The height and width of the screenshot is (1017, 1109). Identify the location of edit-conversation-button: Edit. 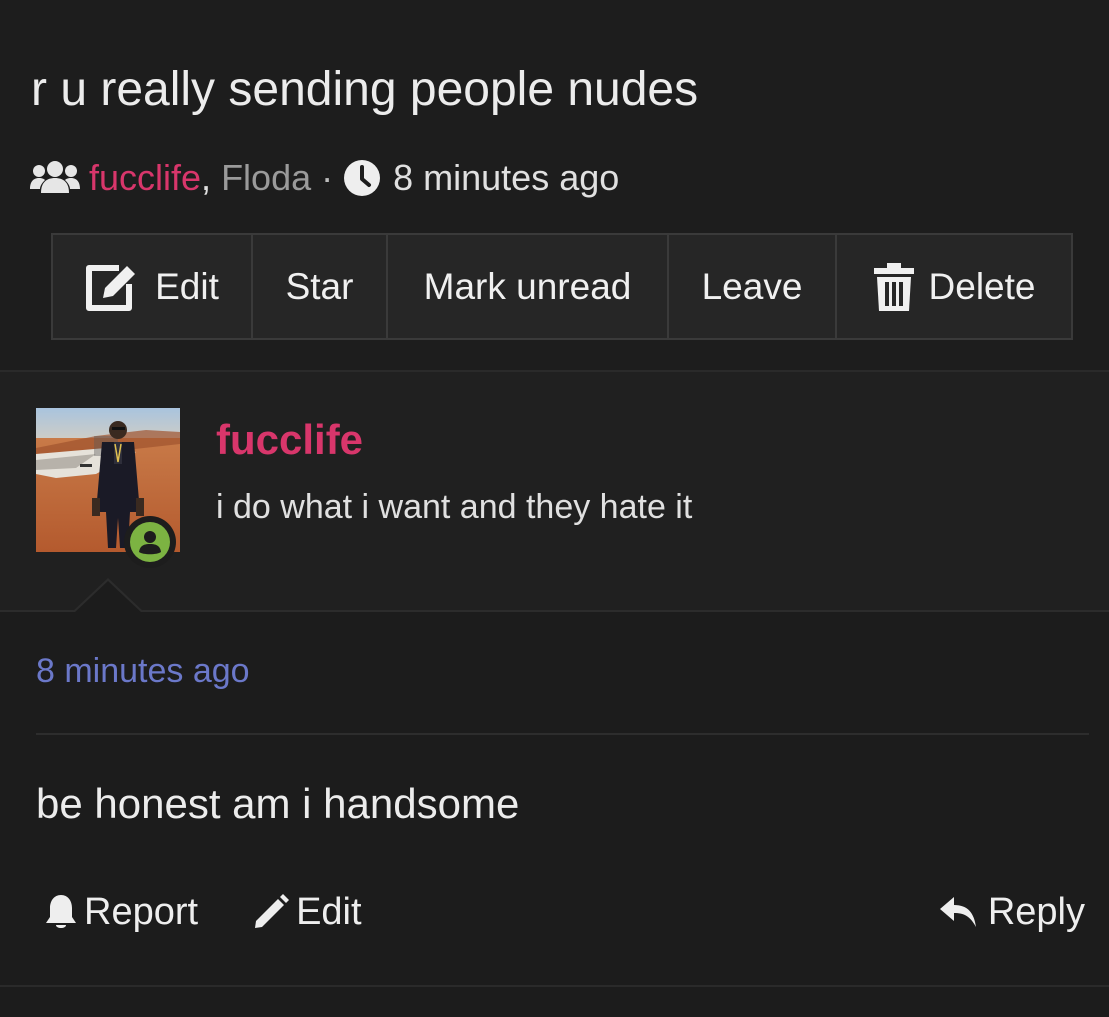
(153, 286).